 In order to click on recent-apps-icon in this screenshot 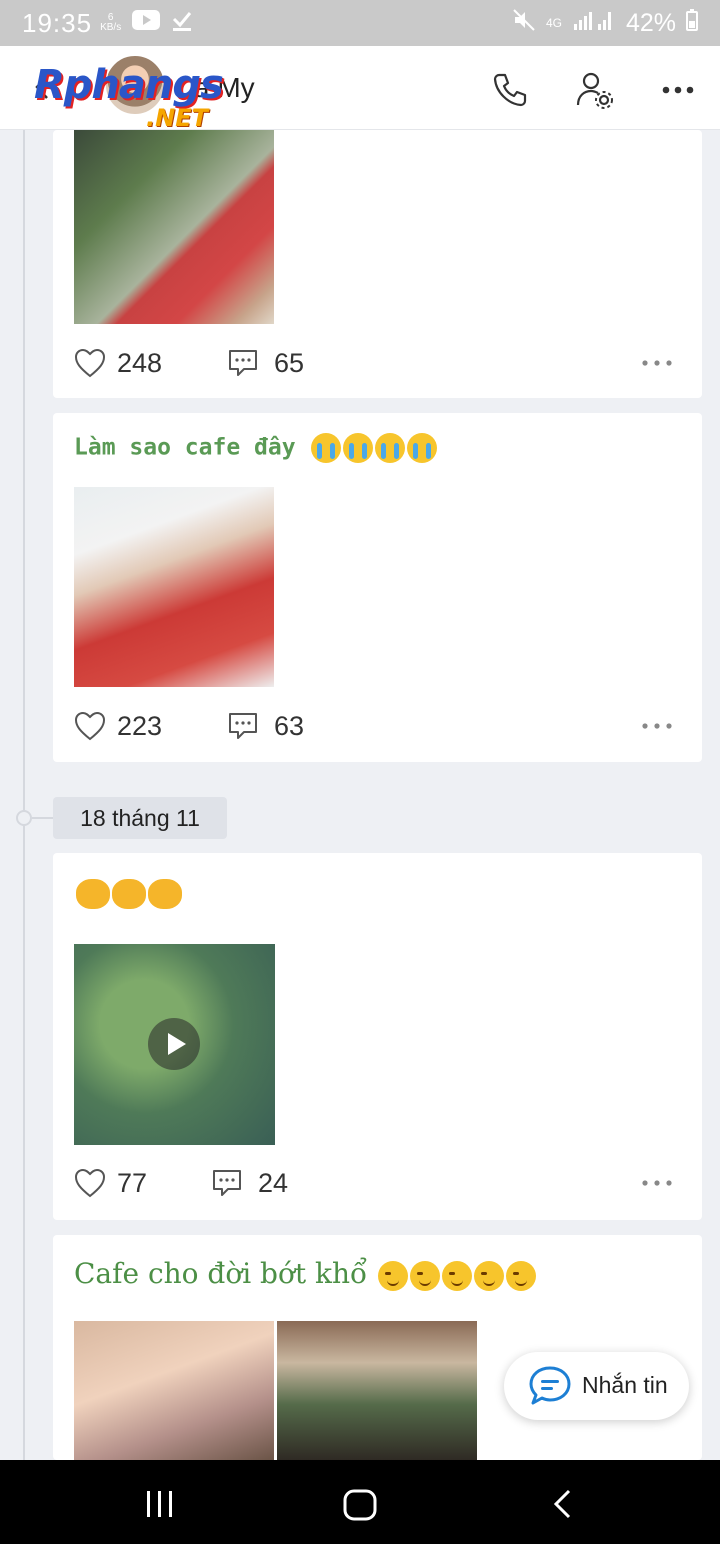, I will do `click(160, 1504)`.